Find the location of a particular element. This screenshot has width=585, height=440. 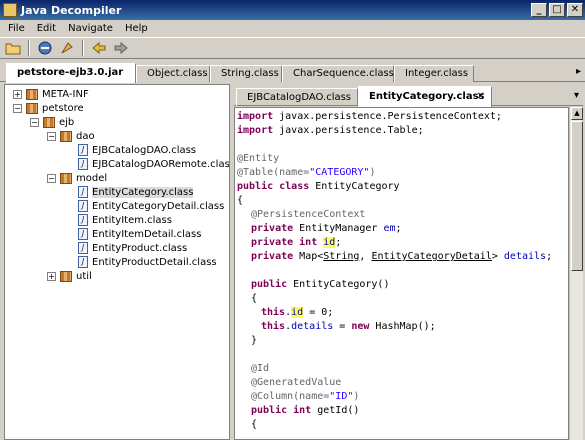

menu-file: File is located at coordinates (16, 28).